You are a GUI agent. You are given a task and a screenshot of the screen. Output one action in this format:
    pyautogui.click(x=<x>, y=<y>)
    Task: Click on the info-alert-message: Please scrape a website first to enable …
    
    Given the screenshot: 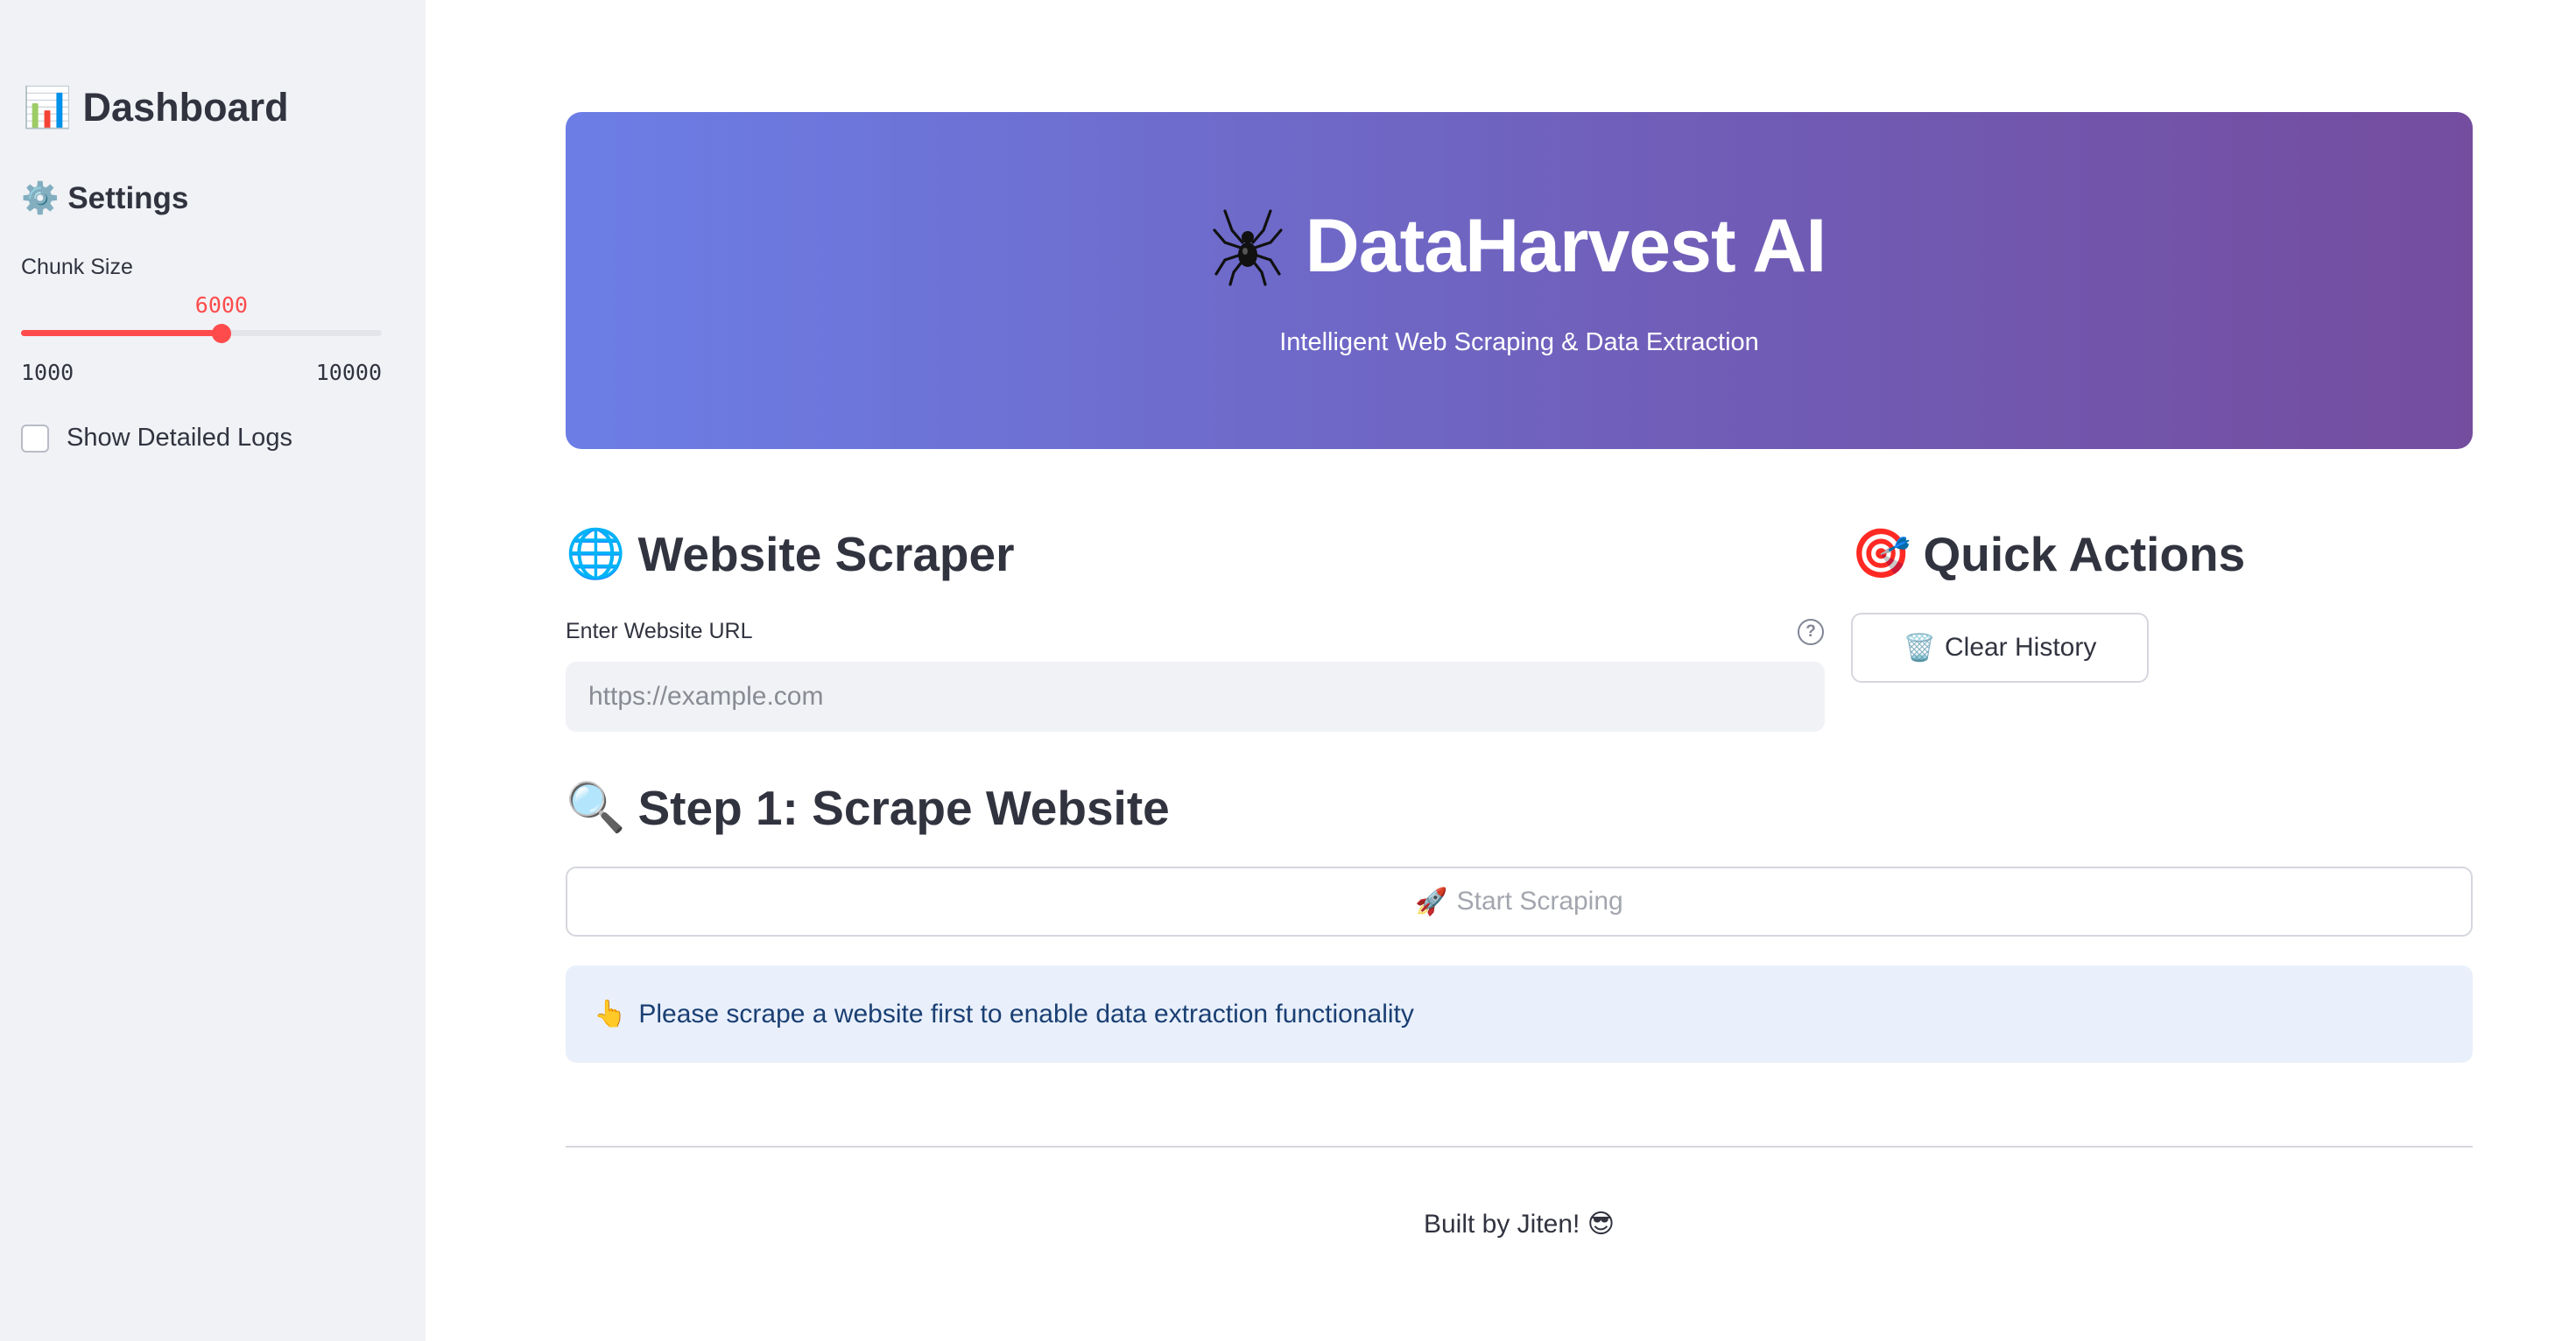 What is the action you would take?
    pyautogui.click(x=1026, y=1014)
    